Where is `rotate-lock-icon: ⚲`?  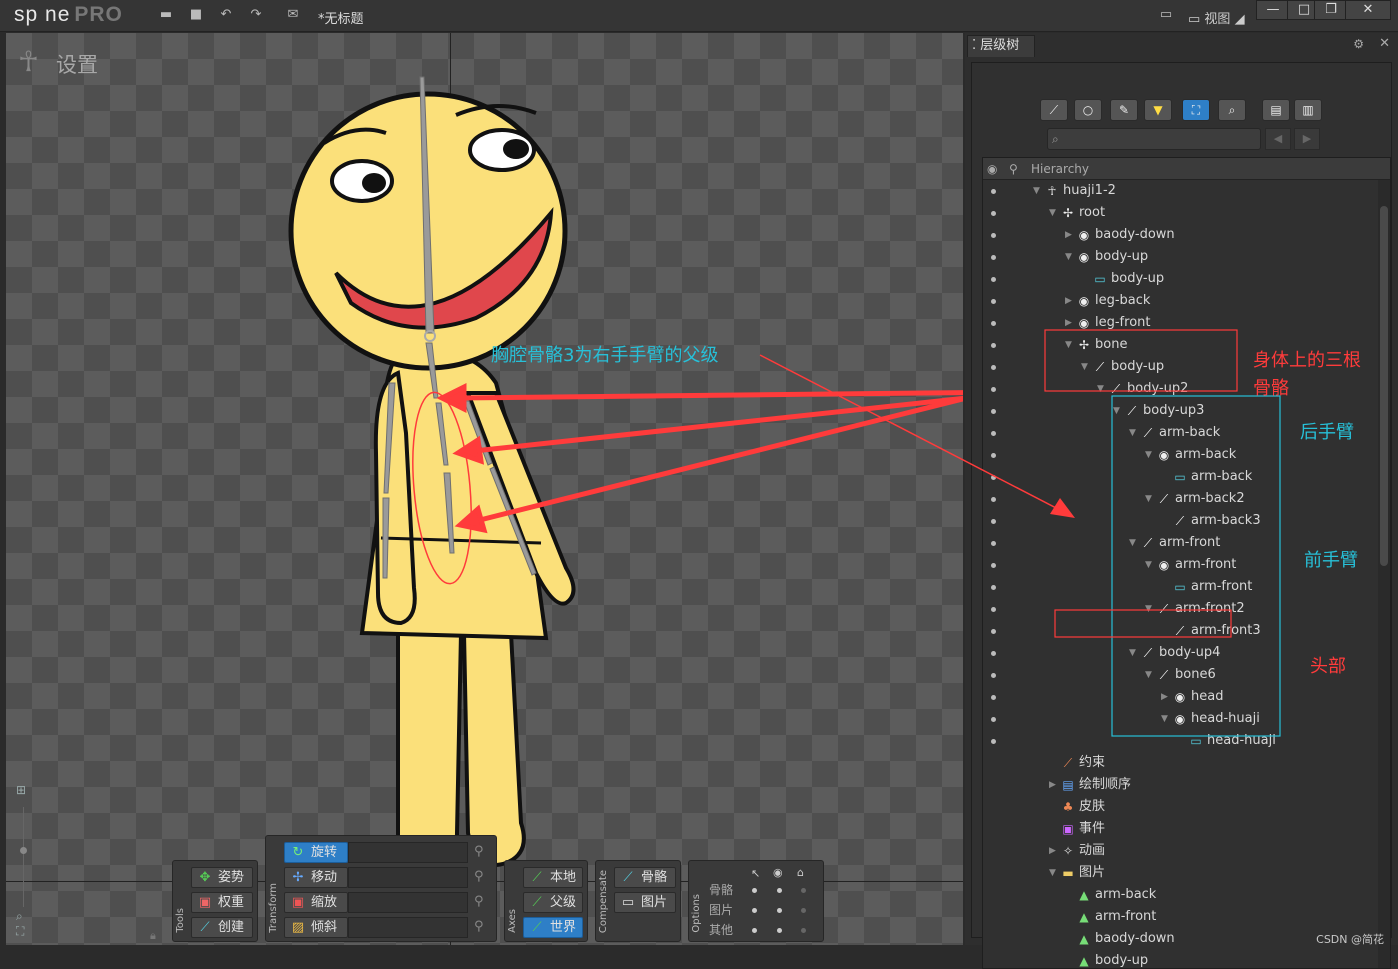
rotate-lock-icon: ⚲ is located at coordinates (479, 851).